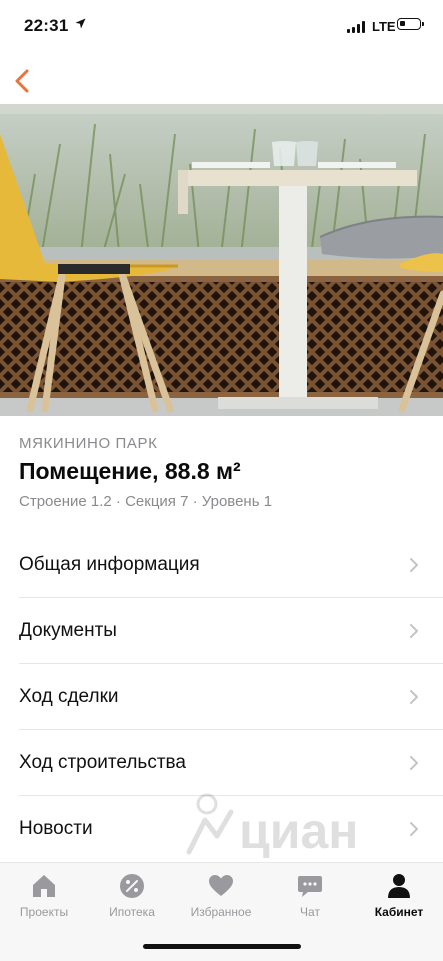  What do you see at coordinates (310, 912) in the screenshot?
I see `tab-label: Чат` at bounding box center [310, 912].